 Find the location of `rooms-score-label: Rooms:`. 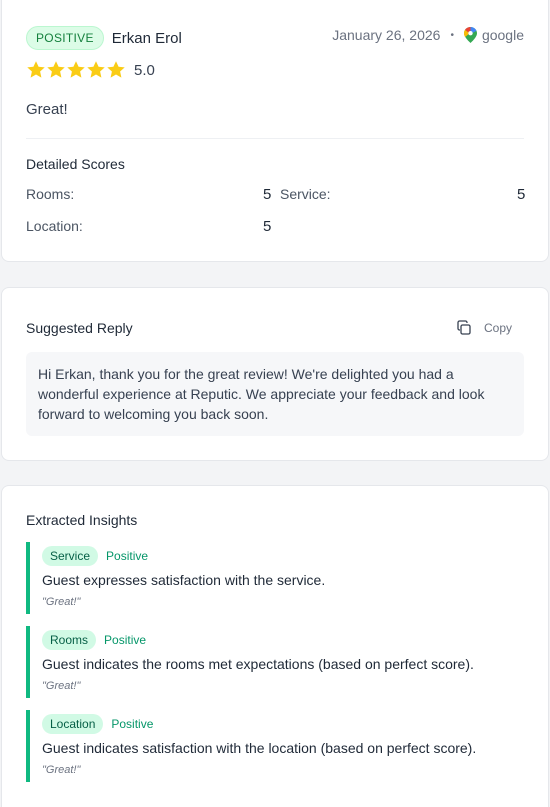

rooms-score-label: Rooms: is located at coordinates (50, 194).